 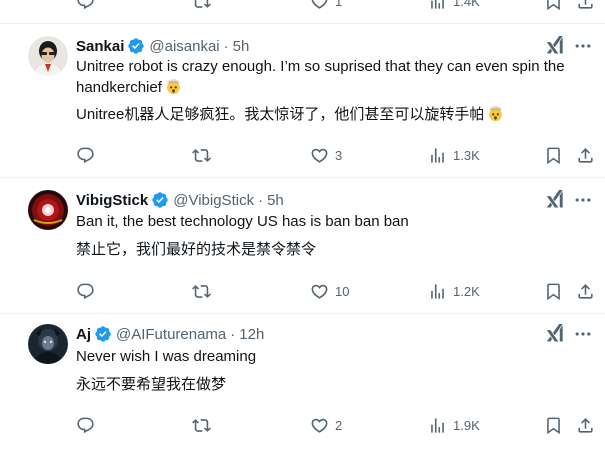 I want to click on like-button: 3, so click(x=326, y=155).